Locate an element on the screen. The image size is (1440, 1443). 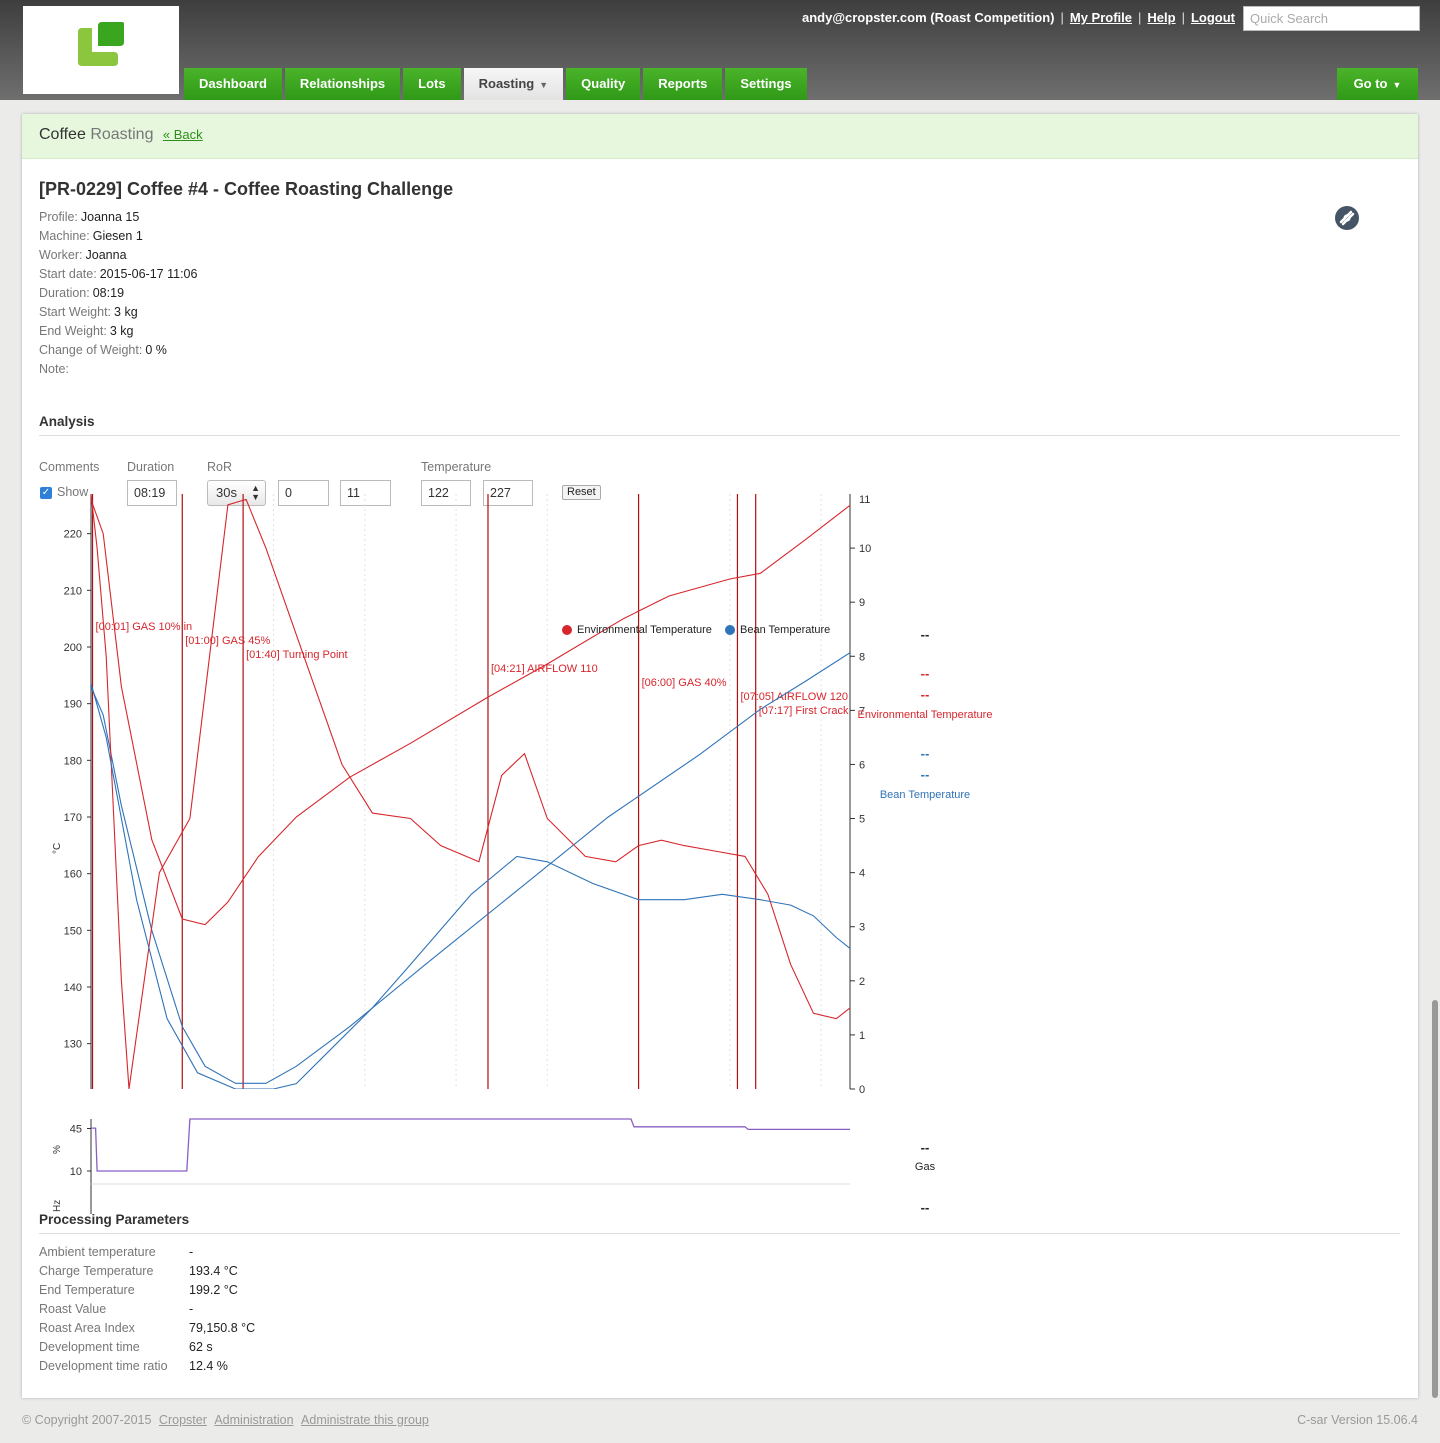
param-row: Charge Temperature 193.4 °C is located at coordinates (147, 1271).